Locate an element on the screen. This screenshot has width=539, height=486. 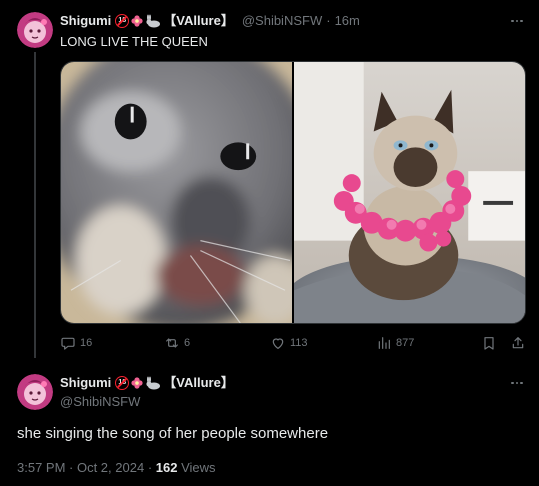
views-label: Views is located at coordinates (198, 467).